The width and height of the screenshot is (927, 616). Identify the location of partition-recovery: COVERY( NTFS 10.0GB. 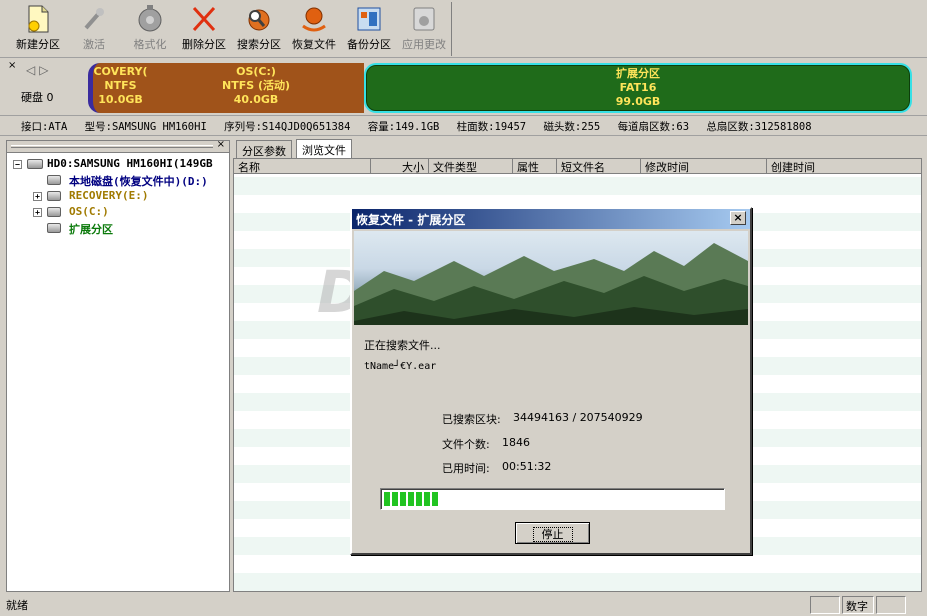
(118, 88).